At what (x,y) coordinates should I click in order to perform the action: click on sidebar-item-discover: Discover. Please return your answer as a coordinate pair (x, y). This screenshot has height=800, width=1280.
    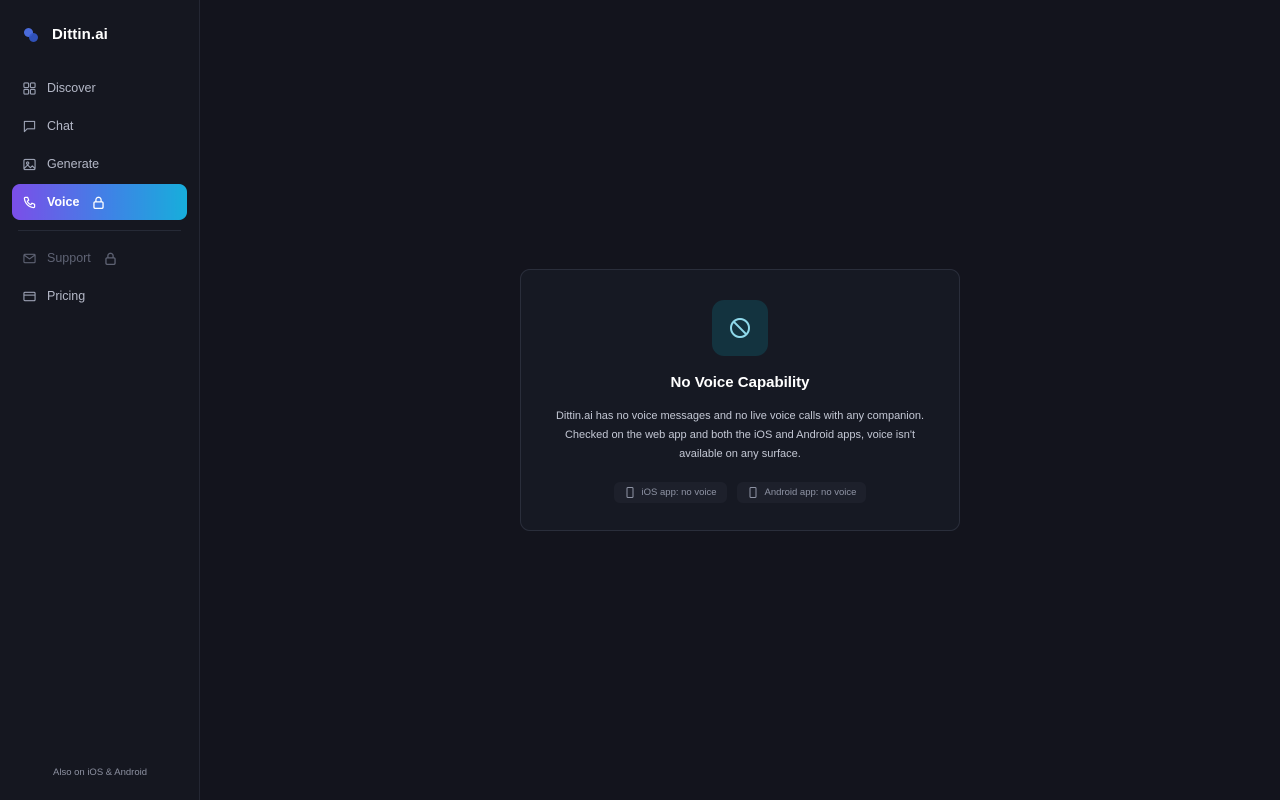
    Looking at the image, I should click on (99, 88).